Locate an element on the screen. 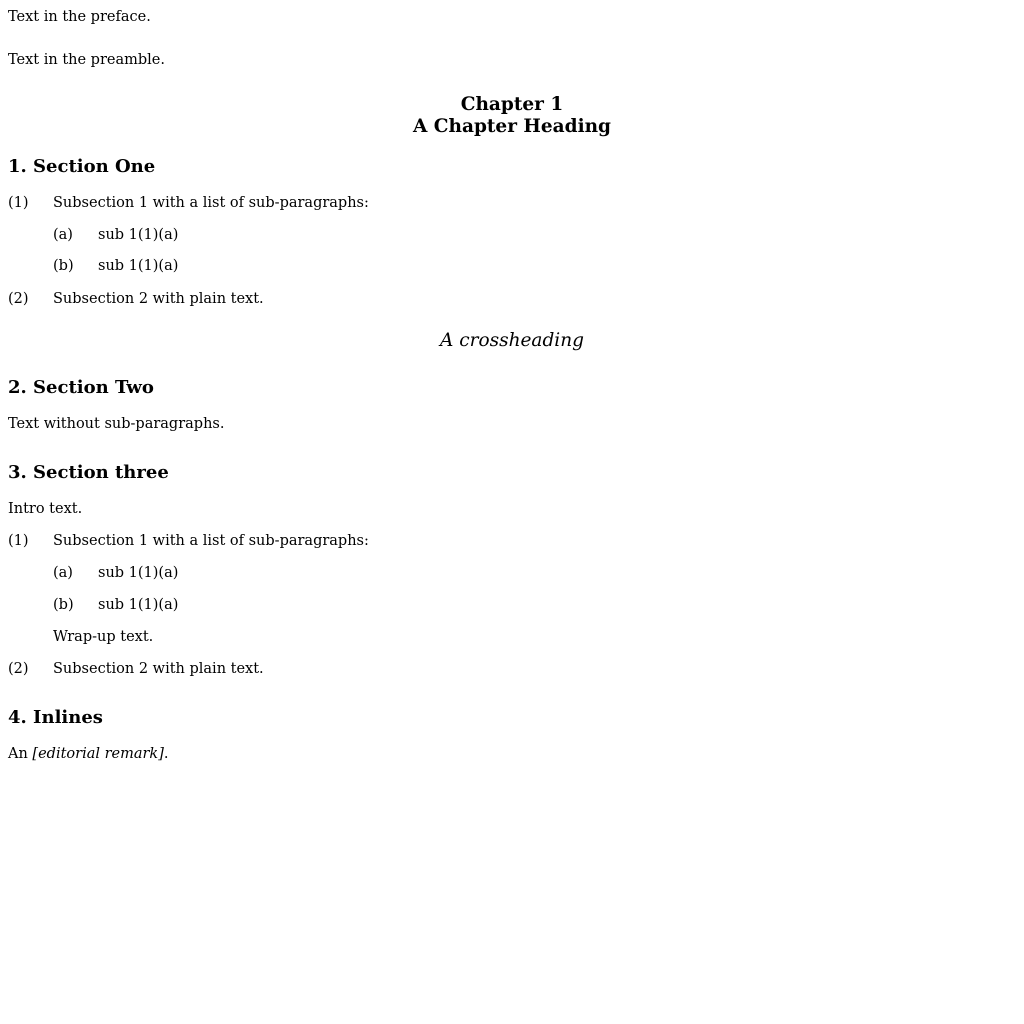 This screenshot has height=1024, width=1024. chapter-number: Chapter 1 is located at coordinates (512, 104).